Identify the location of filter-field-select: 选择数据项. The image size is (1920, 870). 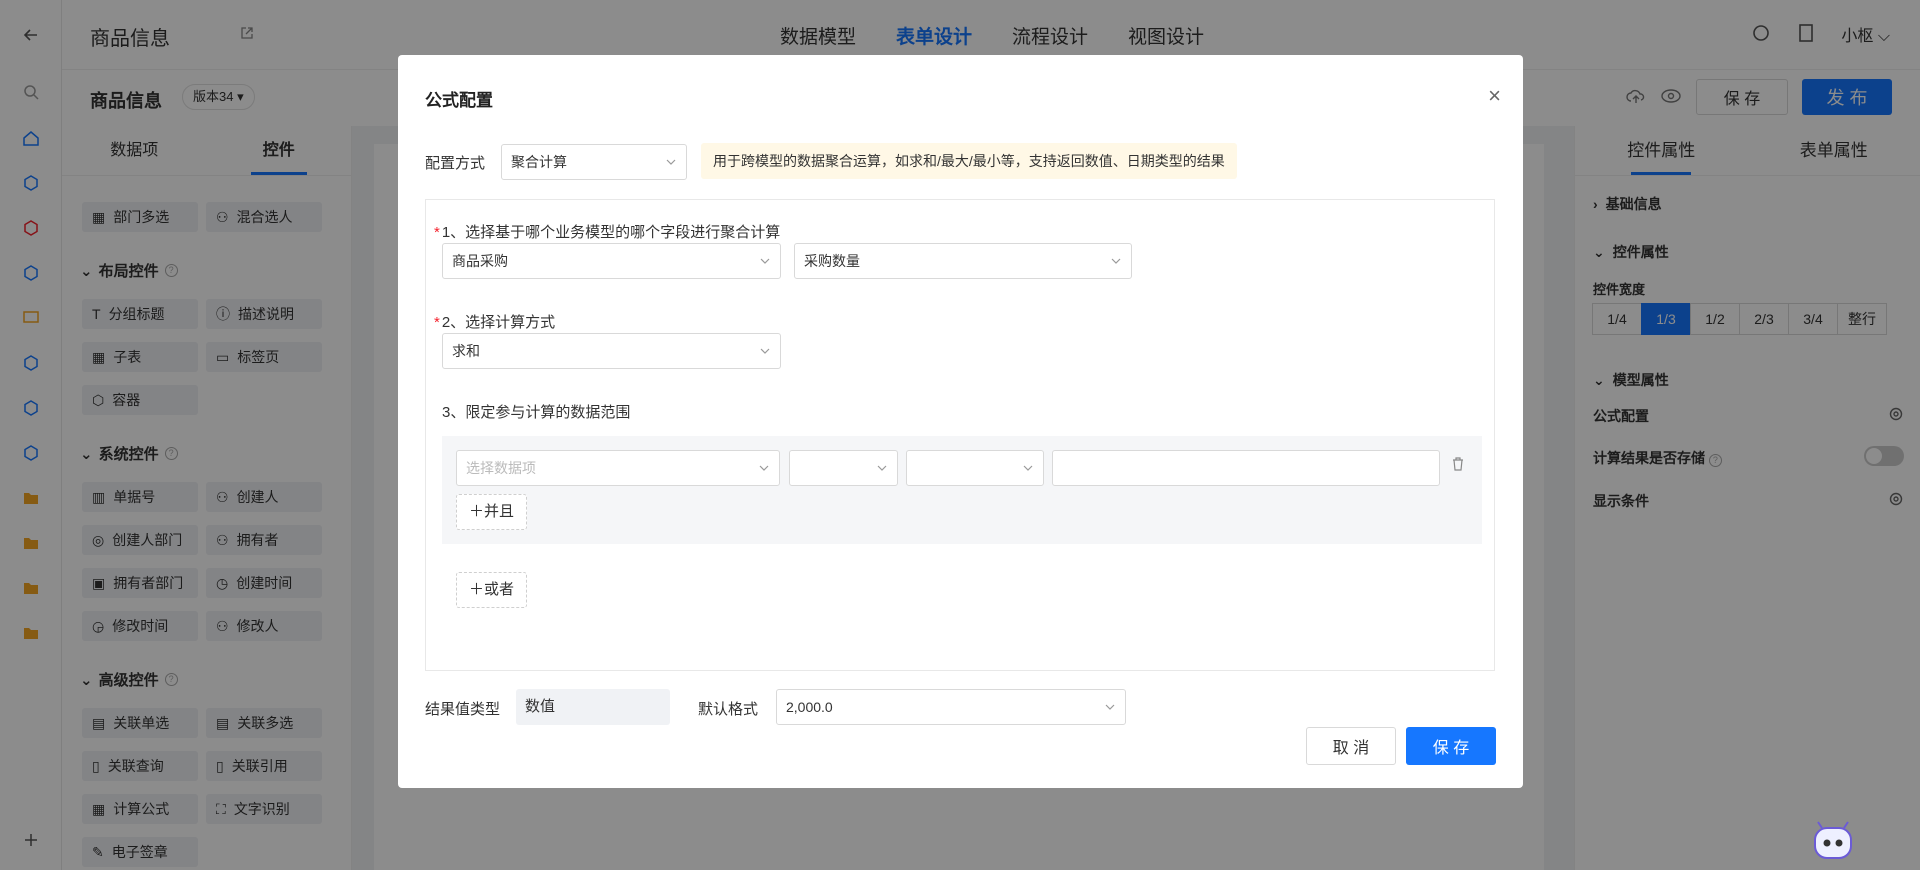
(618, 468).